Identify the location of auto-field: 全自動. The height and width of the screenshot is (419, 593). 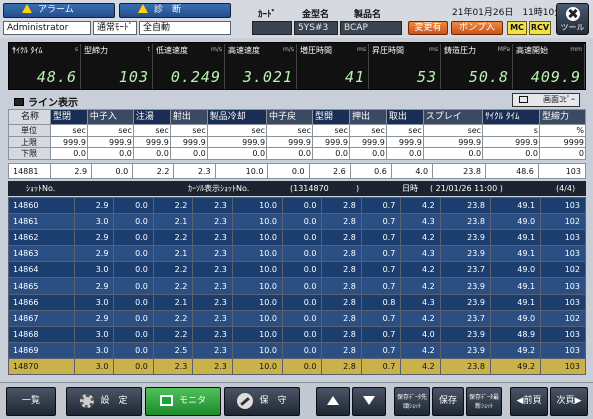
(185, 28).